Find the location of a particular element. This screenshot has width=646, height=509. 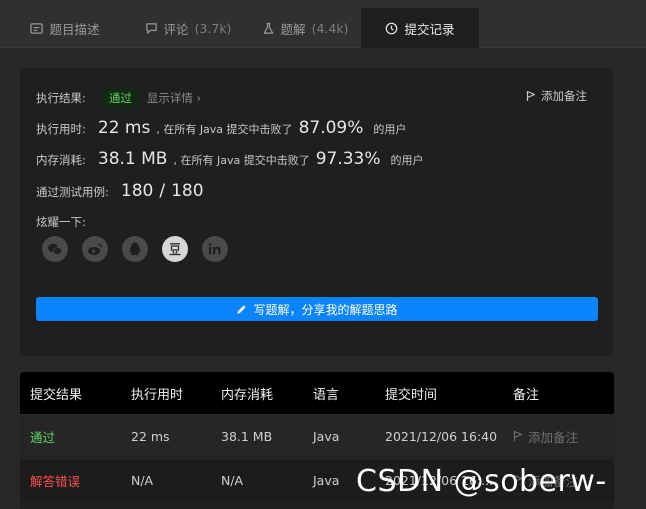

csdn-watermark: CSDN @soberw- is located at coordinates (481, 481).